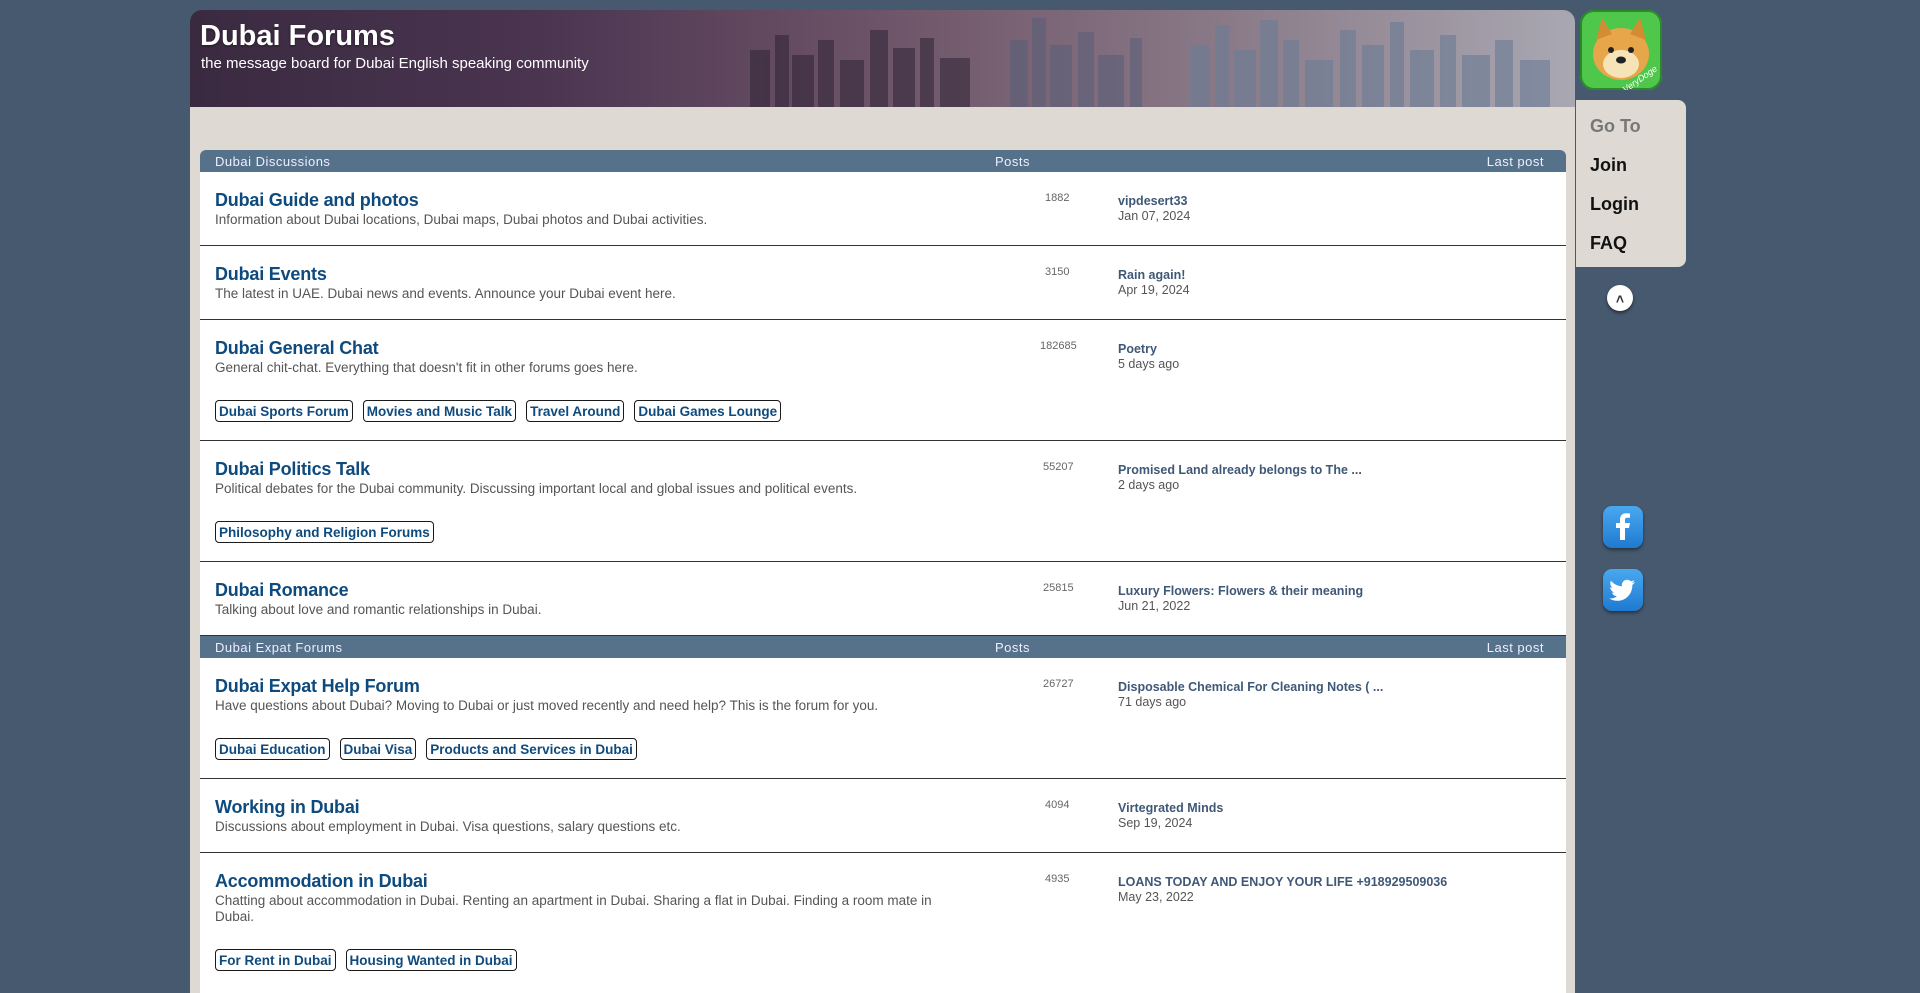  What do you see at coordinates (575, 411) in the screenshot?
I see `subforum-link: Travel Around` at bounding box center [575, 411].